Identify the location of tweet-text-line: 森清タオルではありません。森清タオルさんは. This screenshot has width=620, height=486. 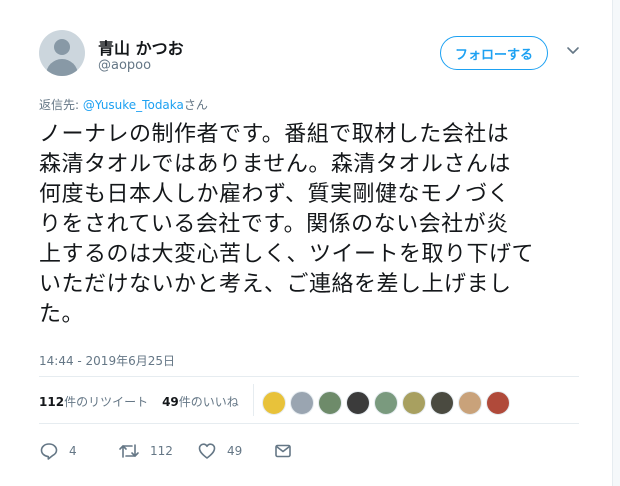
(275, 164).